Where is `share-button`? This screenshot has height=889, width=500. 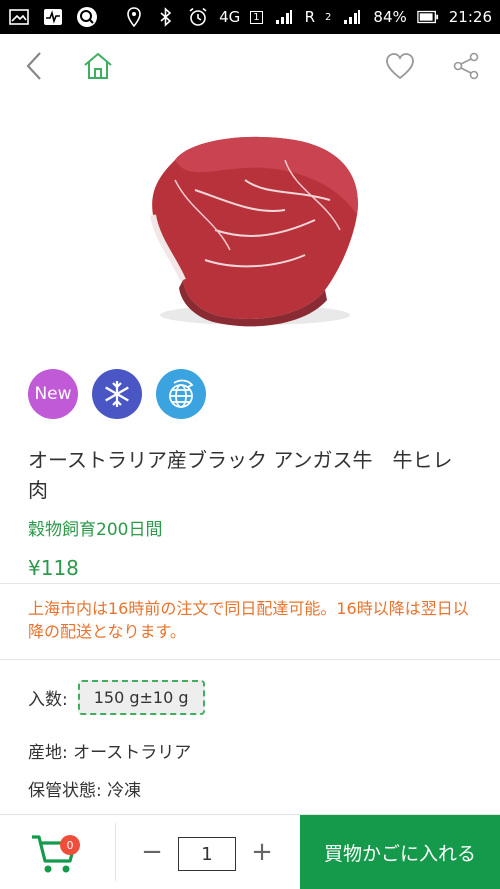 share-button is located at coordinates (466, 66).